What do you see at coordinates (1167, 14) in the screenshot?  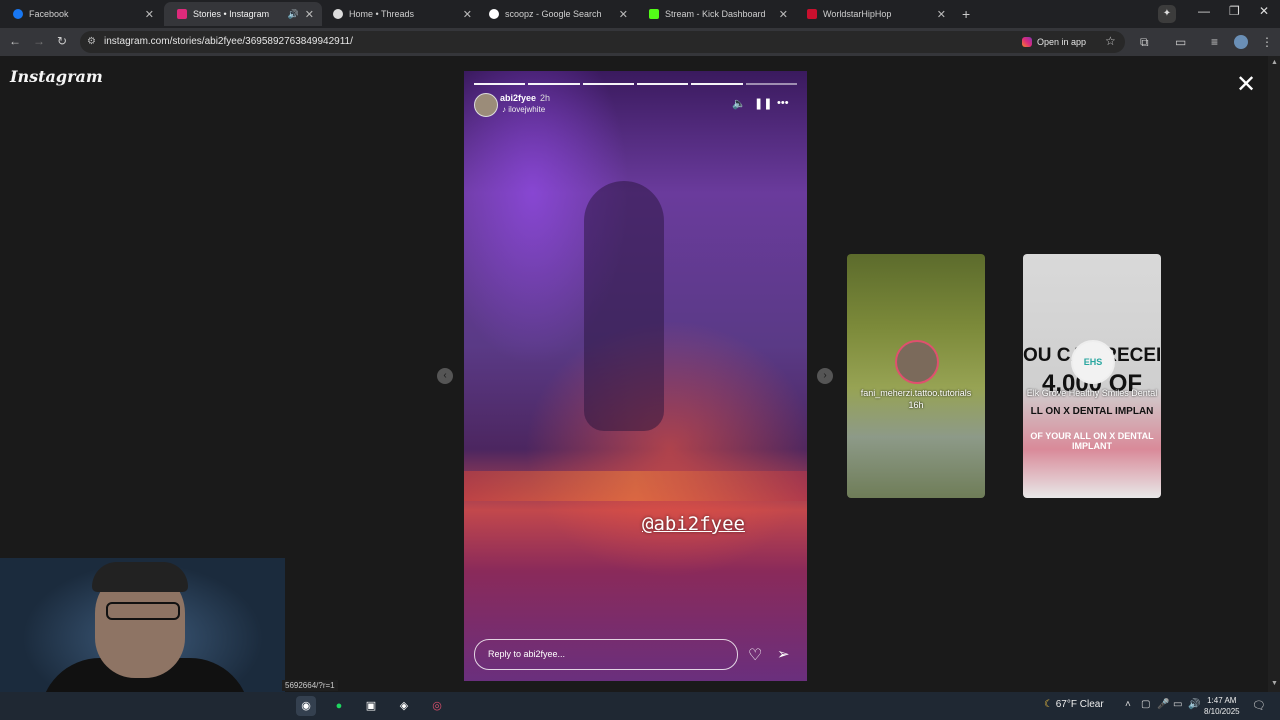 I see `gemini-sparkle-icon: ✦` at bounding box center [1167, 14].